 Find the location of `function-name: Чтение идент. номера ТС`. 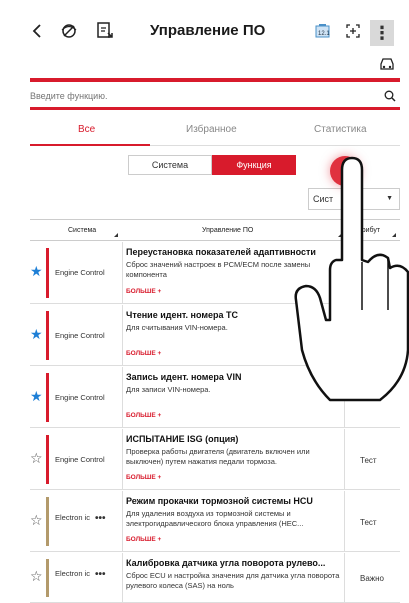

function-name: Чтение идент. номера ТС is located at coordinates (182, 315).